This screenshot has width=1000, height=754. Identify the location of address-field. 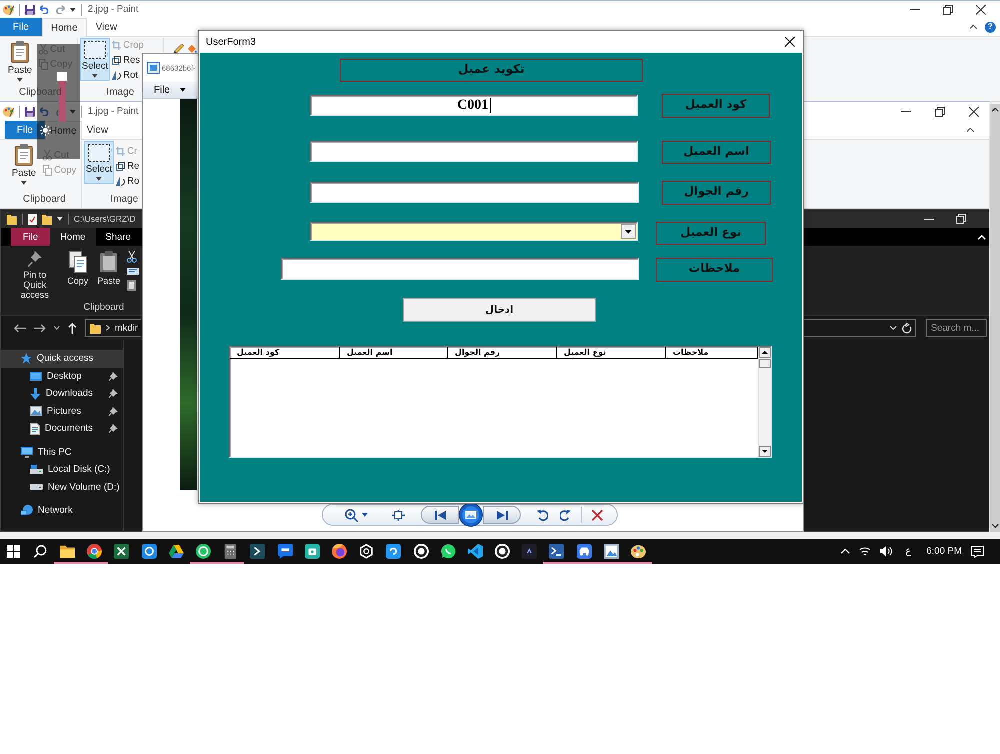
(858, 328).